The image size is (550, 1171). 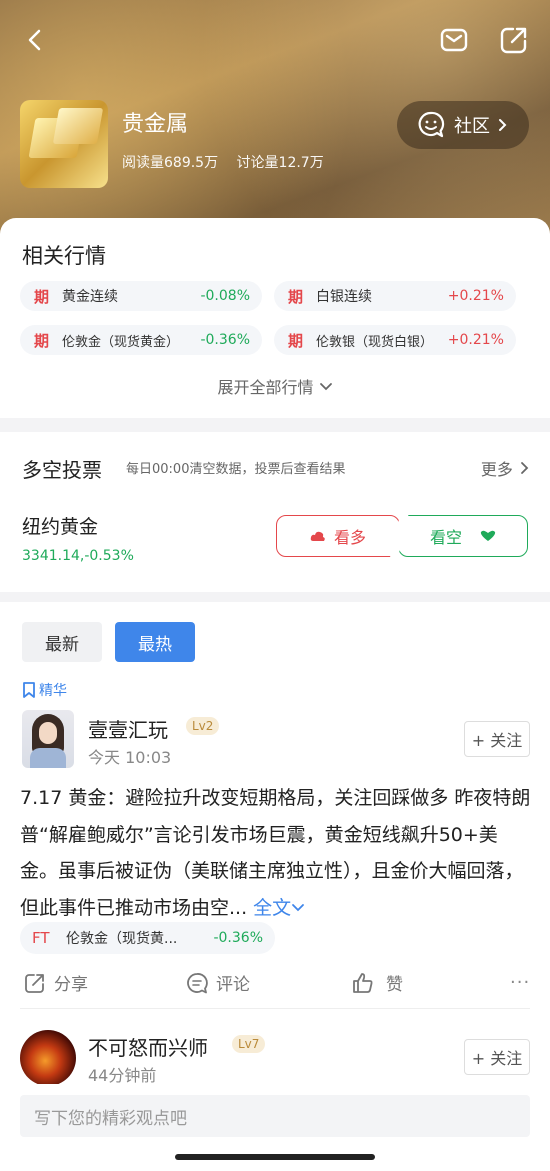 What do you see at coordinates (275, 1116) in the screenshot?
I see `comment-input: 写下您的精彩观点吧` at bounding box center [275, 1116].